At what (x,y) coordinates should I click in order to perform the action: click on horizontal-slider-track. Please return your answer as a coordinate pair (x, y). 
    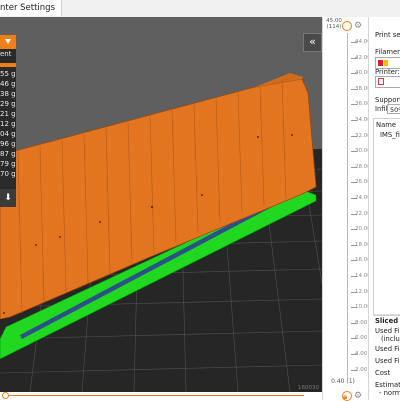
    Looking at the image, I should click on (156, 395).